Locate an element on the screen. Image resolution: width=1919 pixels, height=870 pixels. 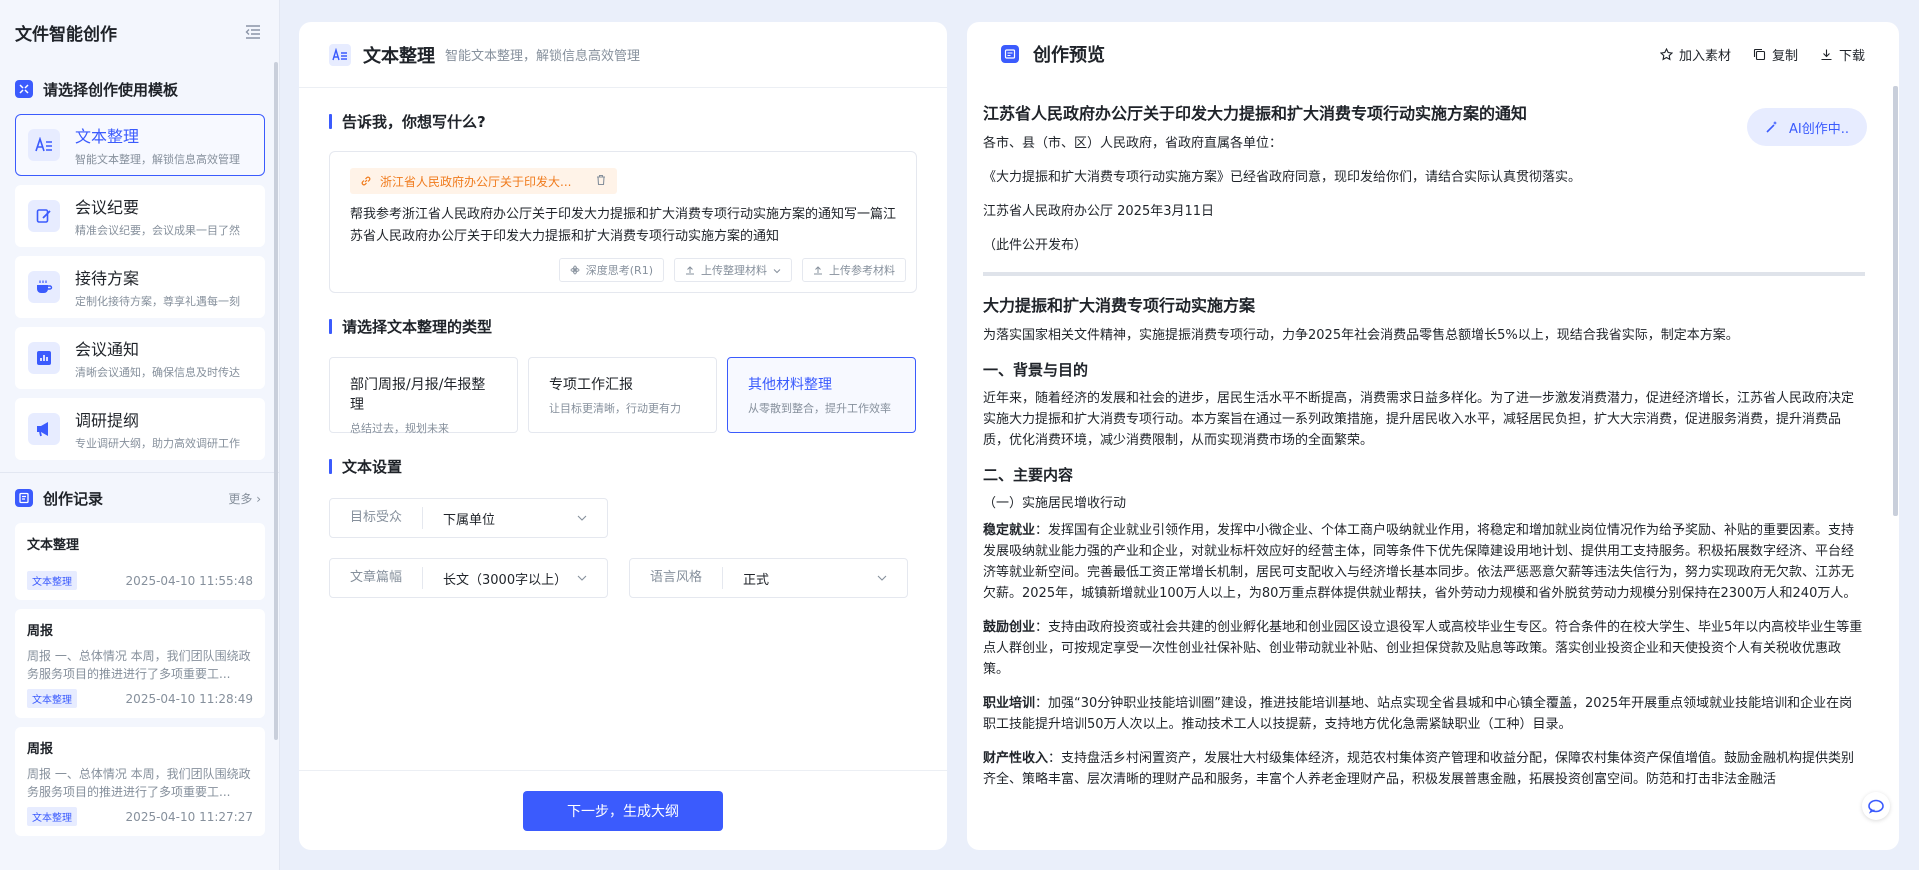
preview-icon is located at coordinates (1010, 54).